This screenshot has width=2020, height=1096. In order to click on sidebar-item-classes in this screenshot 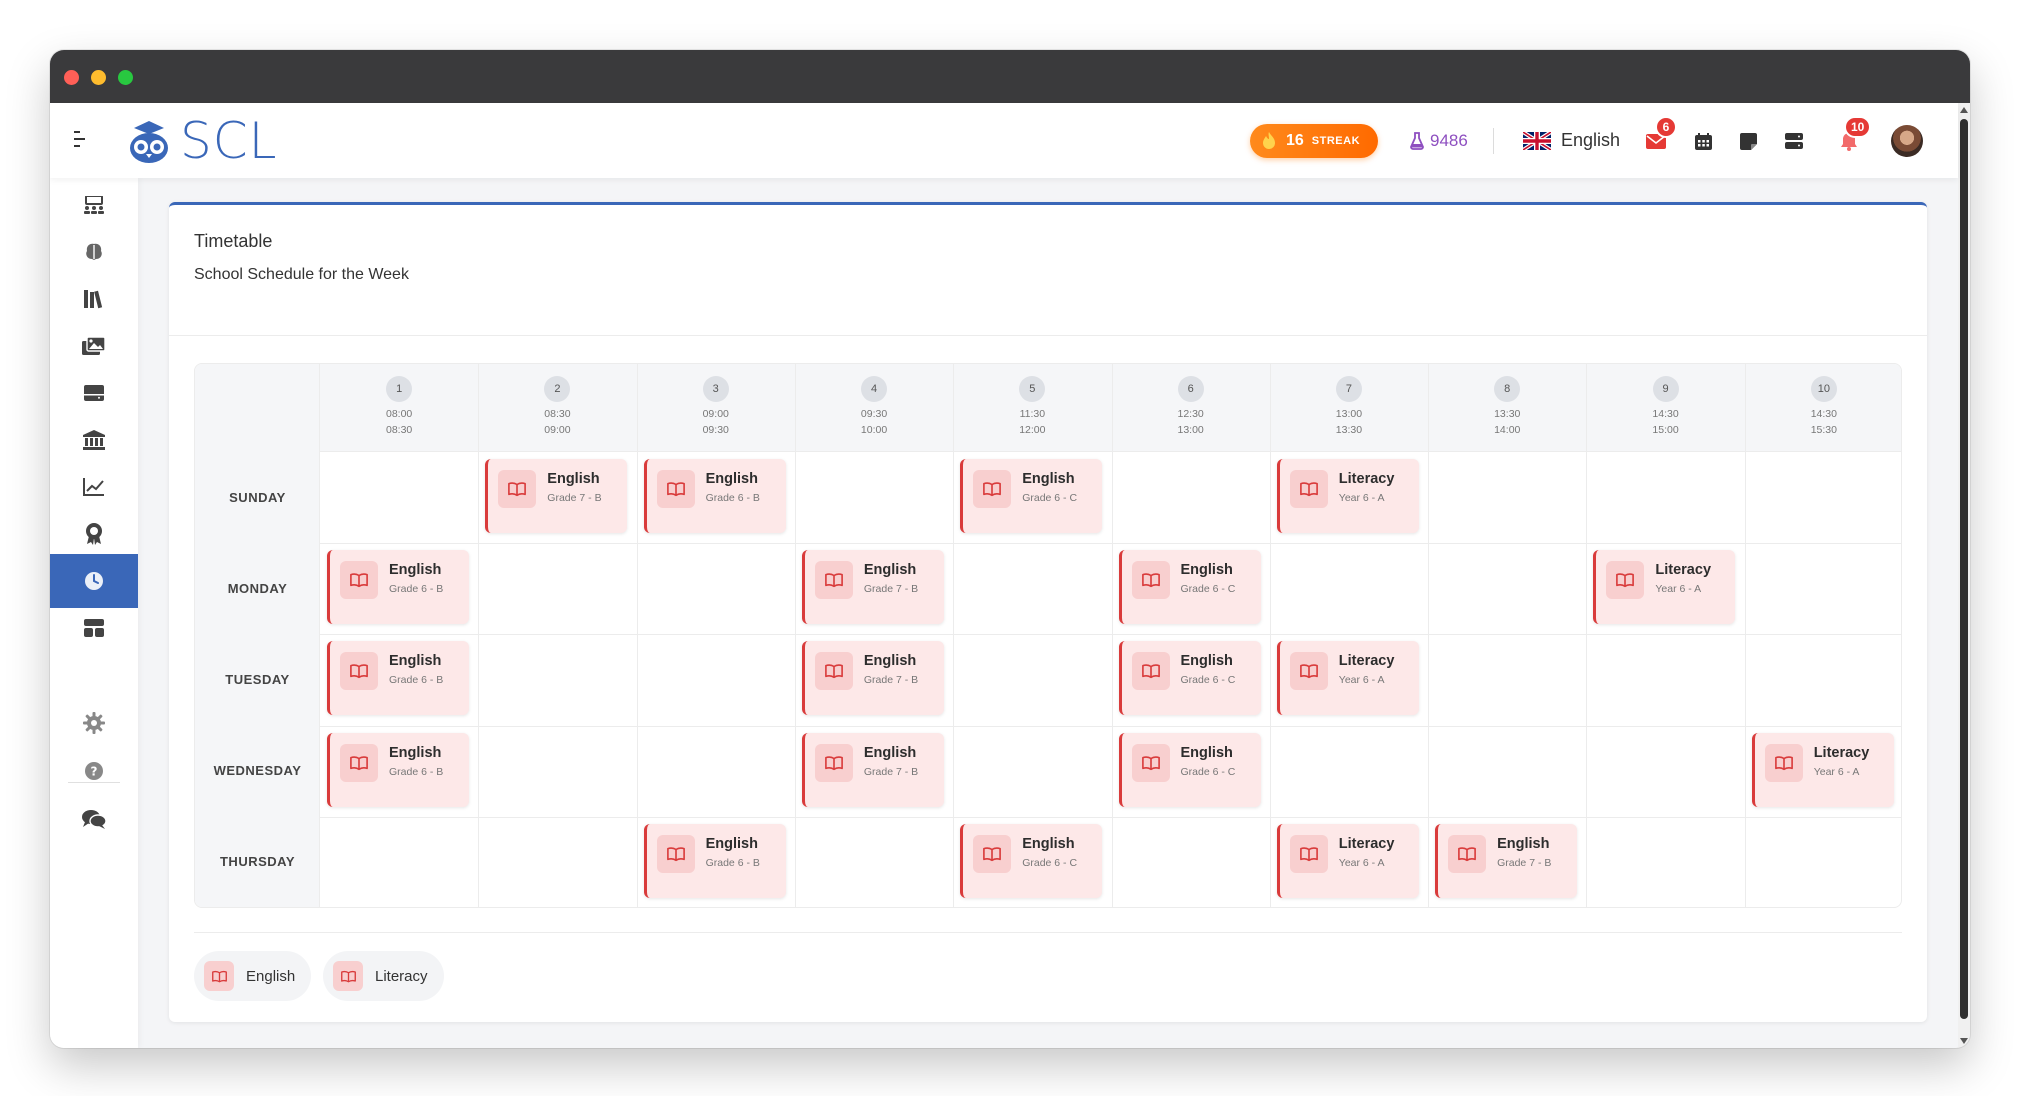, I will do `click(94, 205)`.